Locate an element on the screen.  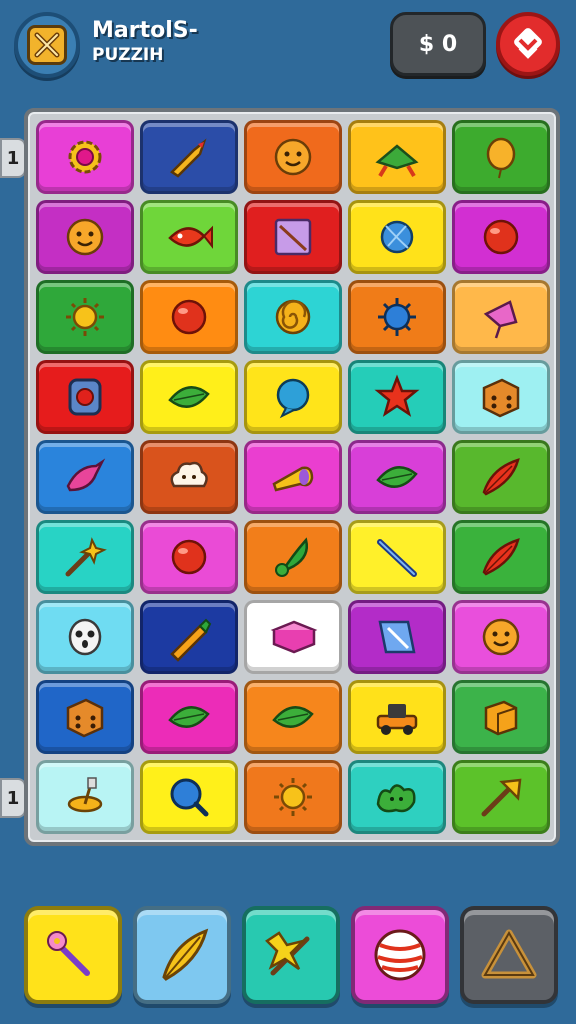
game-subtitle: PUZZIH is located at coordinates (128, 55).